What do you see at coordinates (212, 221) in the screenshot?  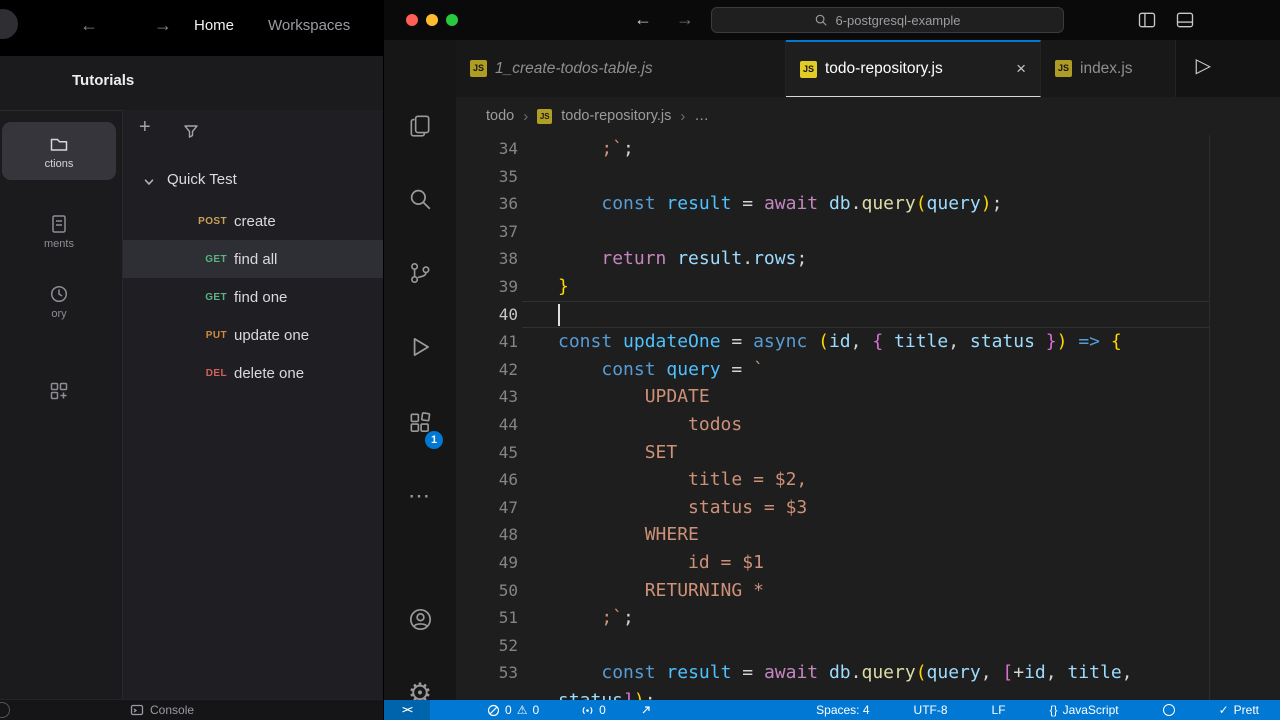 I see `request-method: POST` at bounding box center [212, 221].